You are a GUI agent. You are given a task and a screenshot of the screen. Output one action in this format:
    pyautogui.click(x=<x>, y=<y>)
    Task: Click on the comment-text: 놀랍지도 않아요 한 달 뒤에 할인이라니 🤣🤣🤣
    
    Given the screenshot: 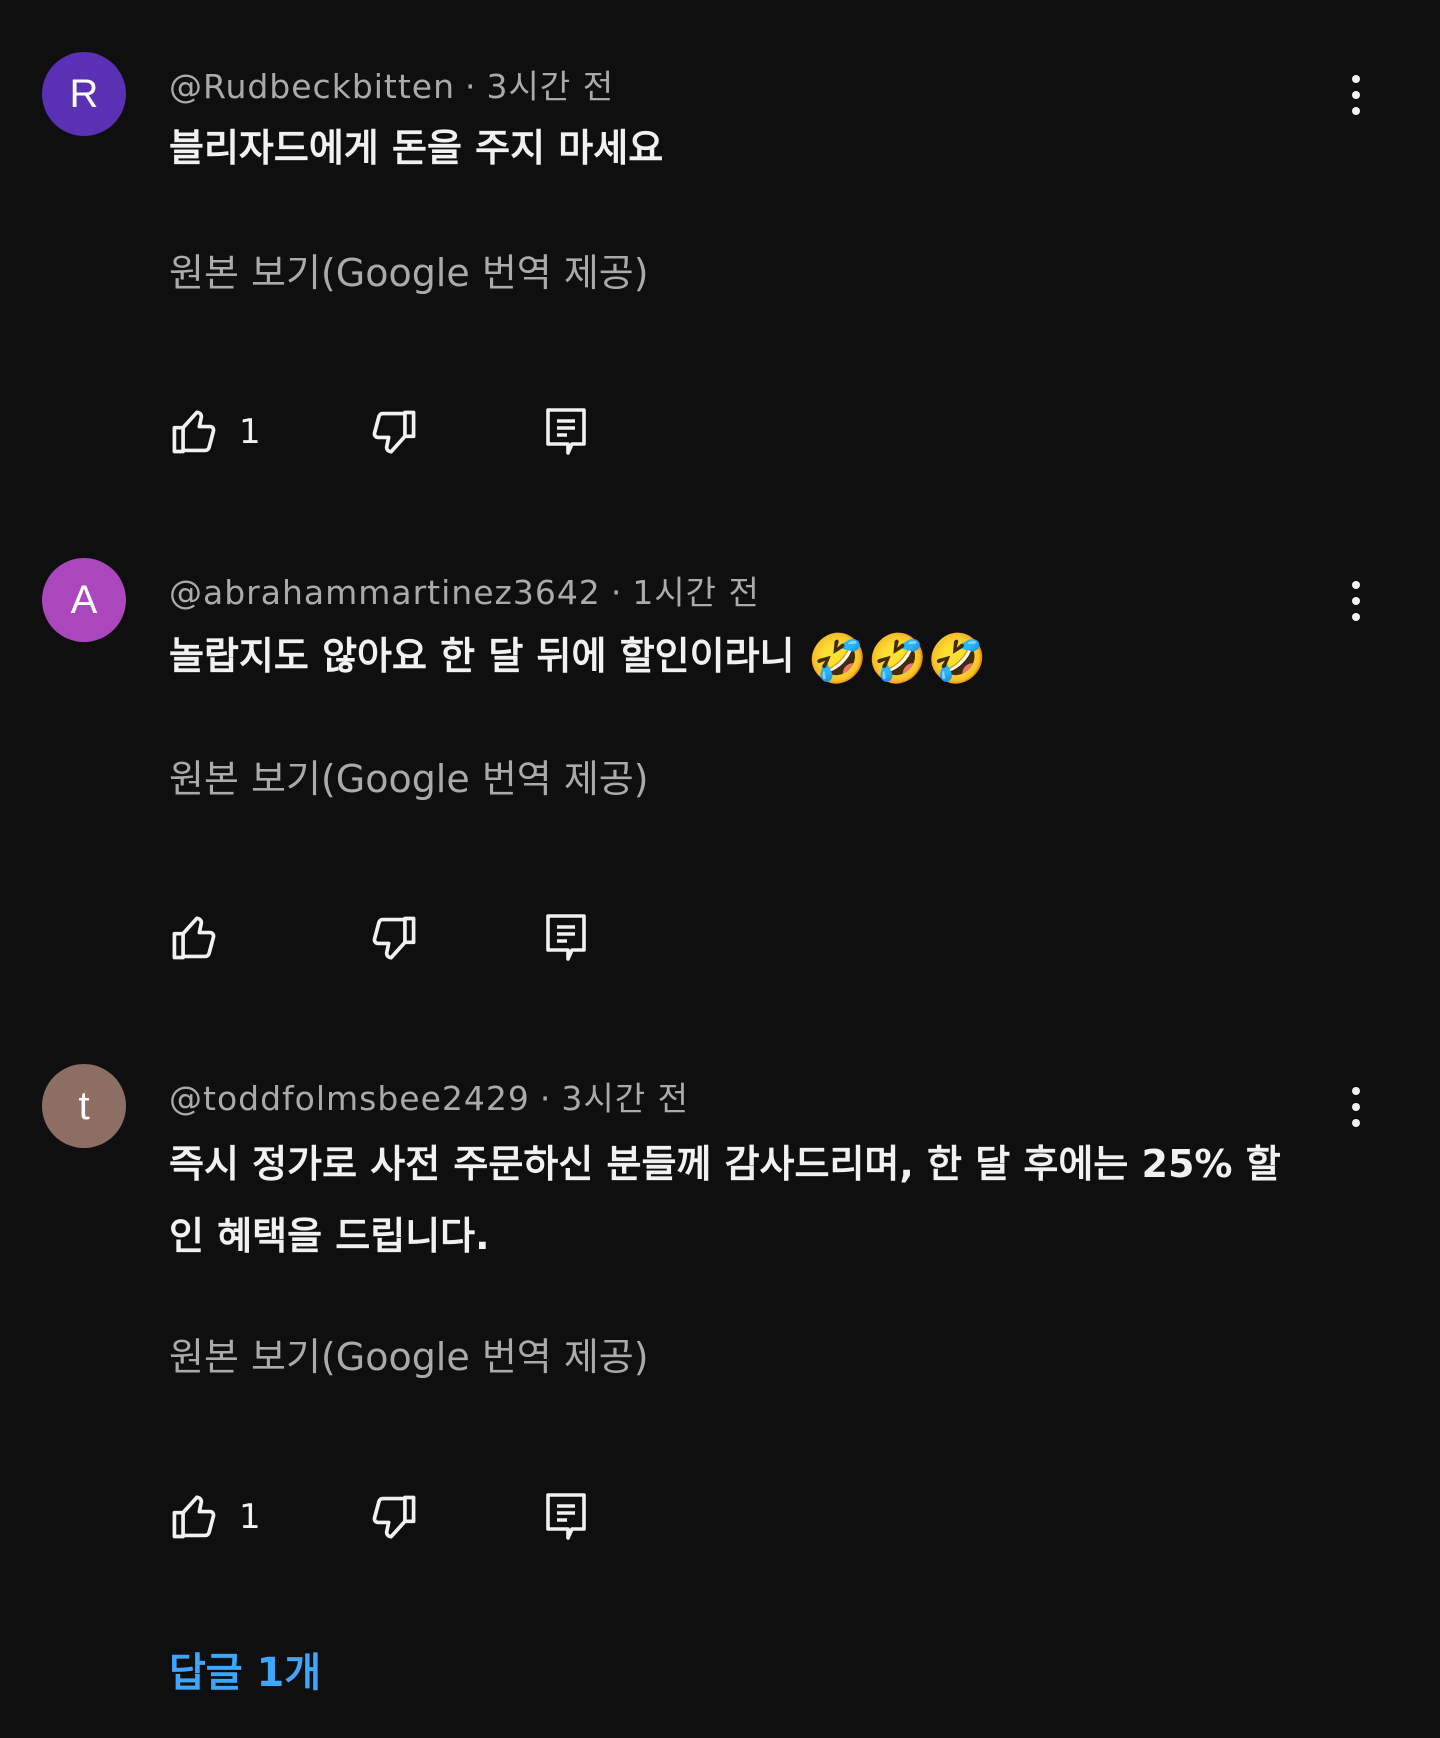 What is the action you would take?
    pyautogui.click(x=744, y=656)
    